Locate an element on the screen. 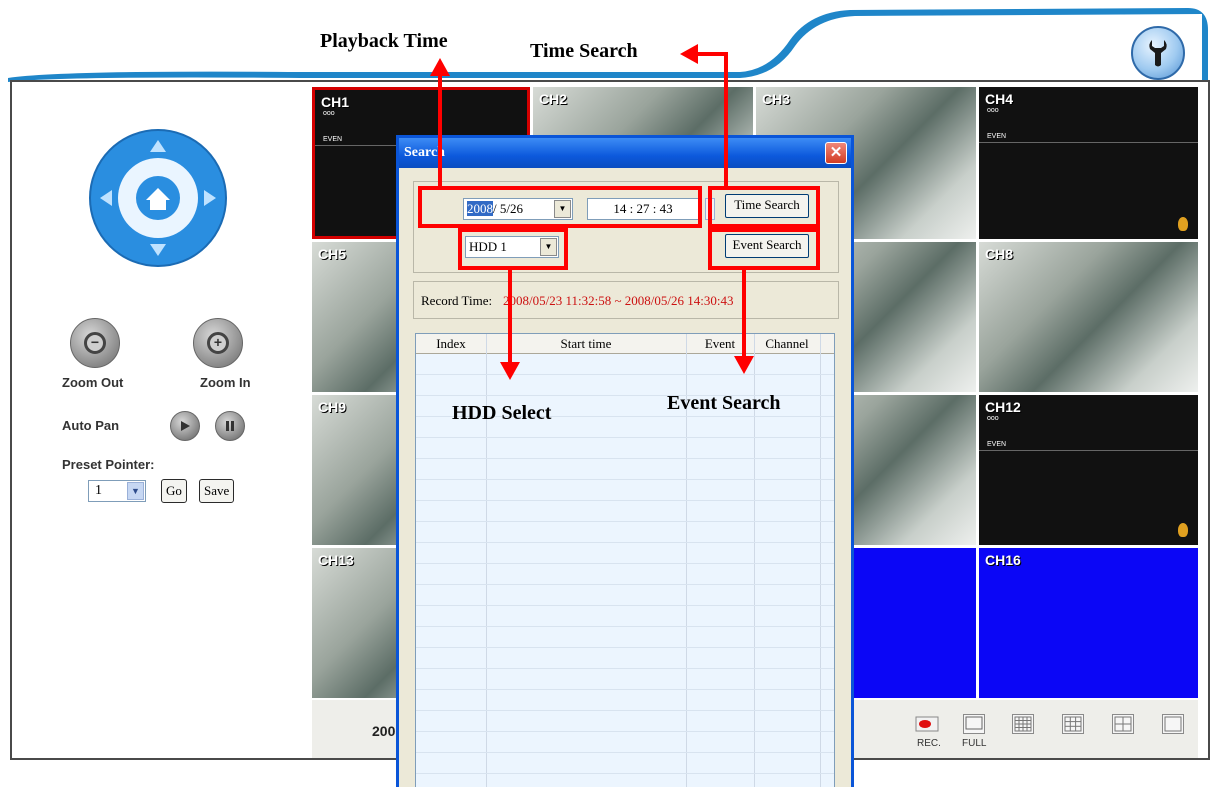 This screenshot has height=787, width=1218. channel-tile-ch12: CH12 ooo EVEN is located at coordinates (1088, 470).